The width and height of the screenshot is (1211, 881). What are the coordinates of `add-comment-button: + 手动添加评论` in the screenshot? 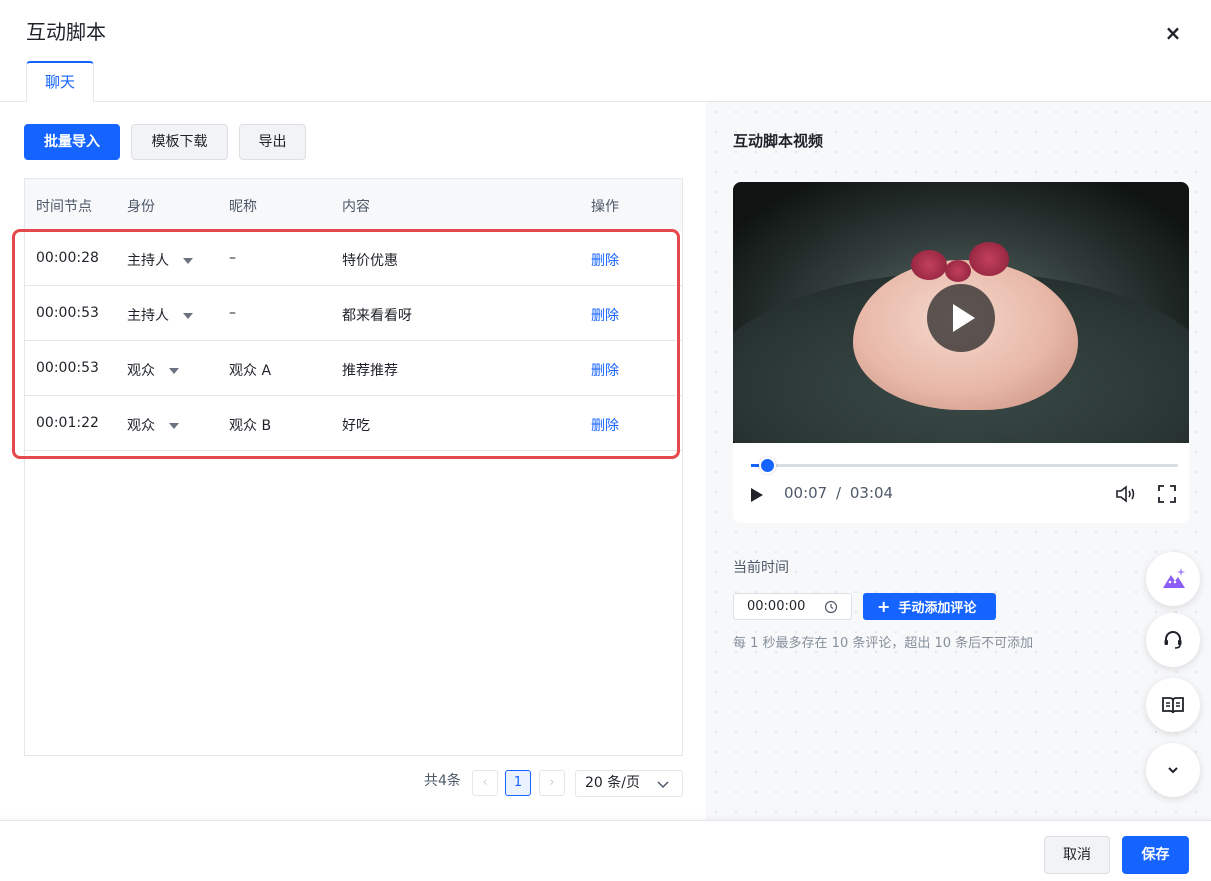 It's located at (929, 606).